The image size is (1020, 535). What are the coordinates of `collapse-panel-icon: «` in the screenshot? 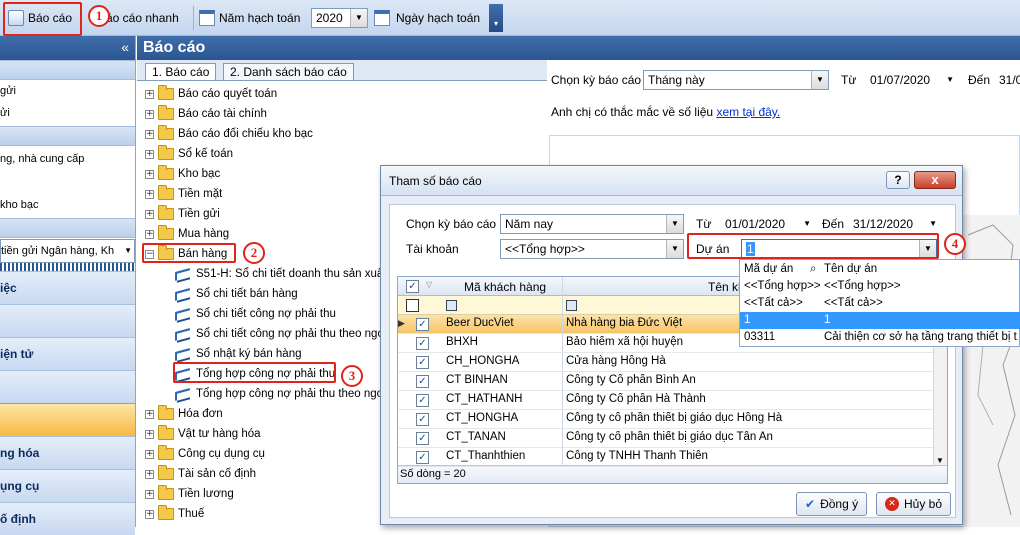 It's located at (67, 48).